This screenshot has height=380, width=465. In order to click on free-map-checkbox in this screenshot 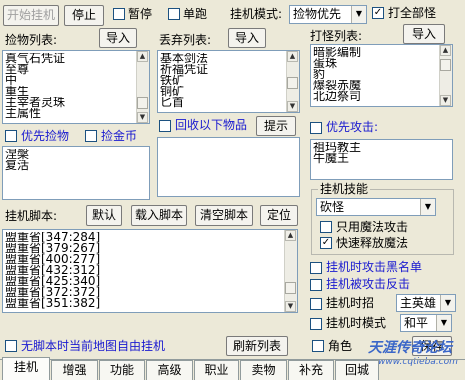, I will do `click(11, 346)`.